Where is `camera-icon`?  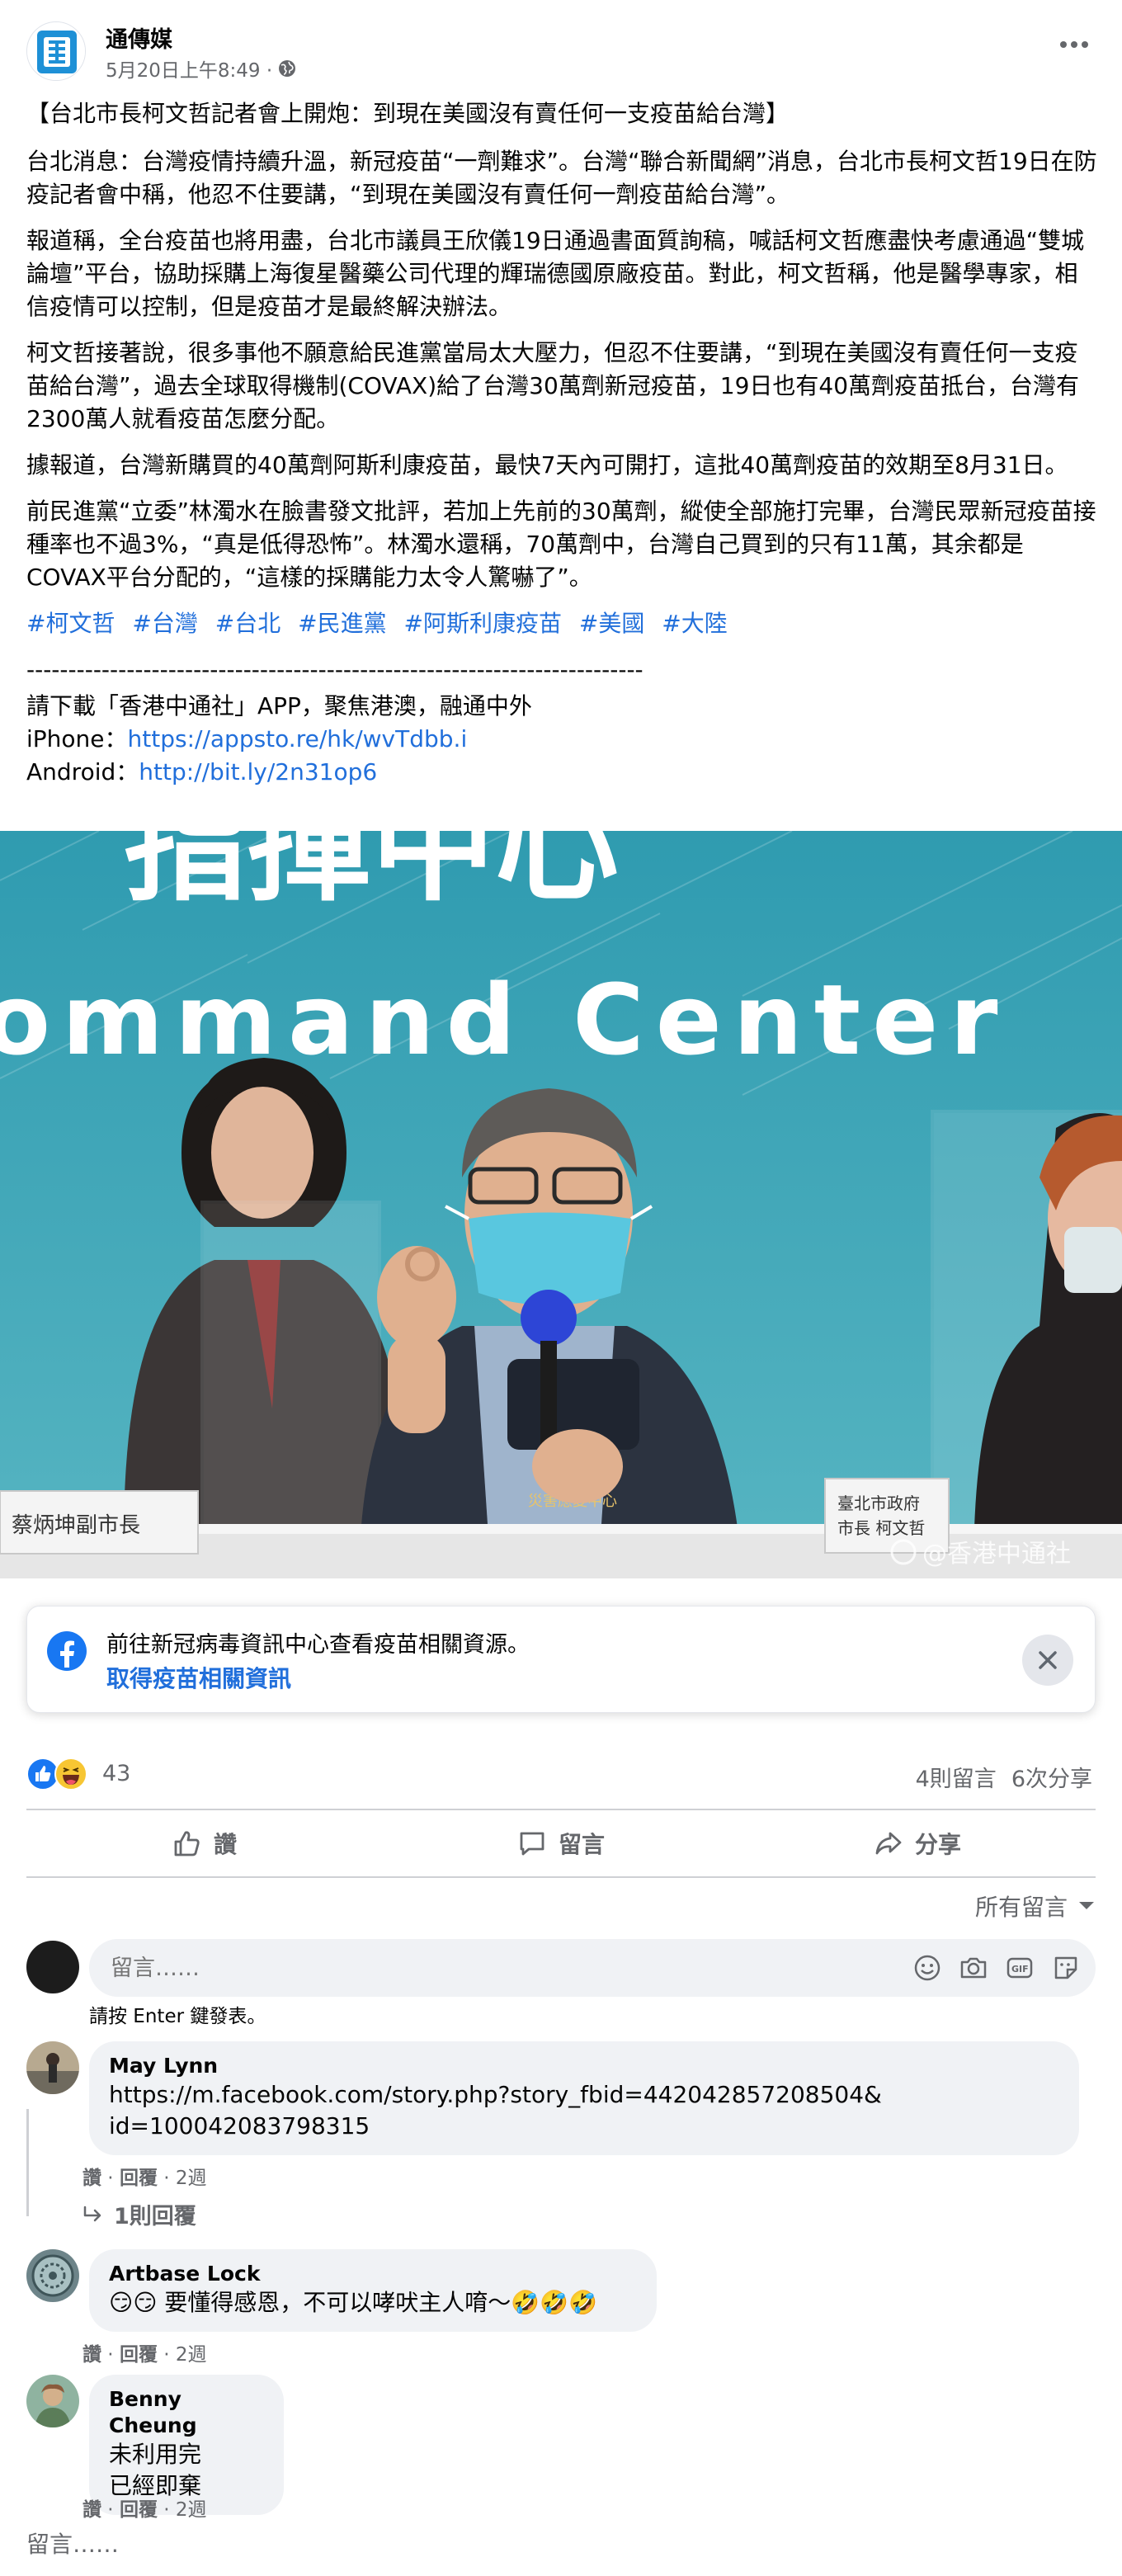
camera-icon is located at coordinates (973, 1968).